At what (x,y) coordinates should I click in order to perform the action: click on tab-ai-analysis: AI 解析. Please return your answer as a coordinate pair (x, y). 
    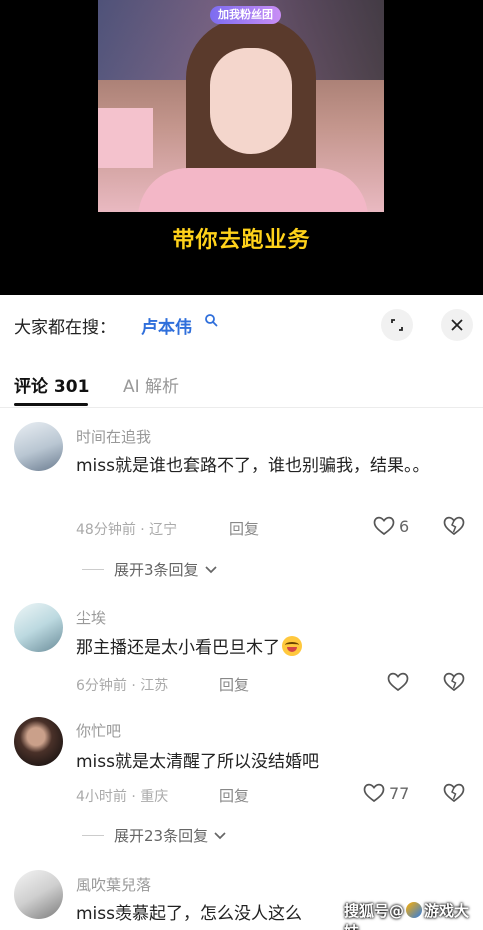
    Looking at the image, I should click on (151, 384).